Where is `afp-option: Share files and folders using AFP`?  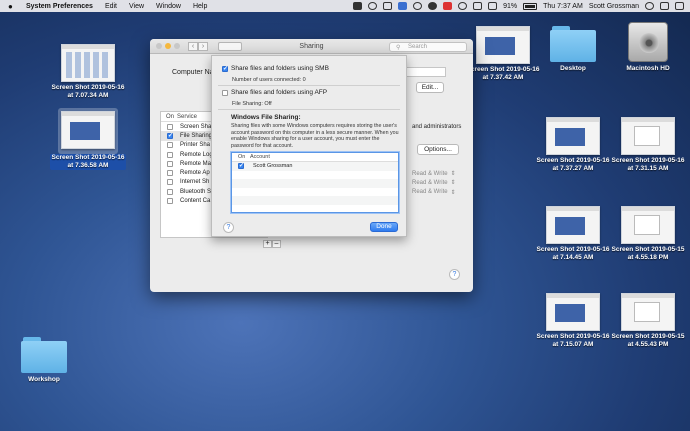 afp-option: Share files and folders using AFP is located at coordinates (274, 92).